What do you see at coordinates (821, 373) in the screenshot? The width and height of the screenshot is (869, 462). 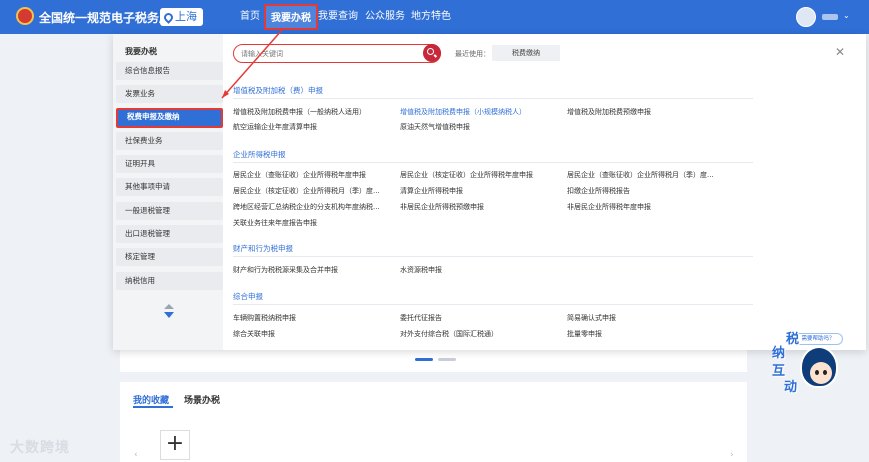 I see `mascot-face-icon` at bounding box center [821, 373].